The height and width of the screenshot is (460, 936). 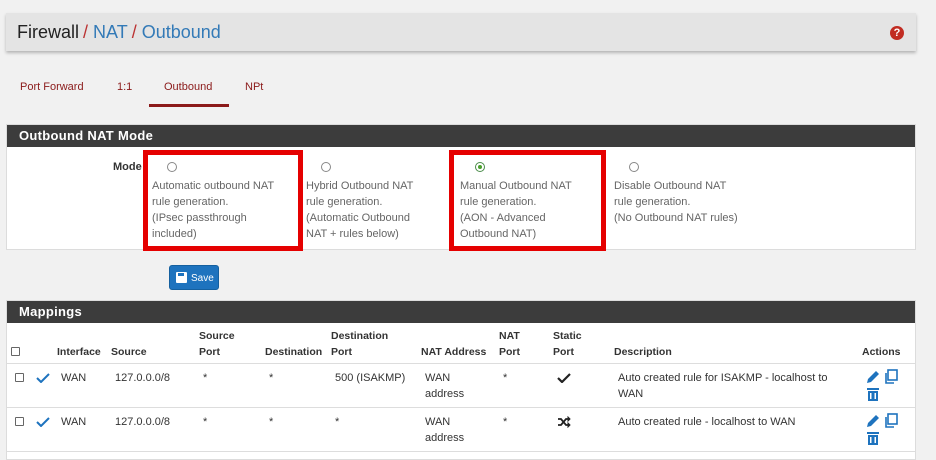 I want to click on col-label: Destination, so click(x=360, y=336).